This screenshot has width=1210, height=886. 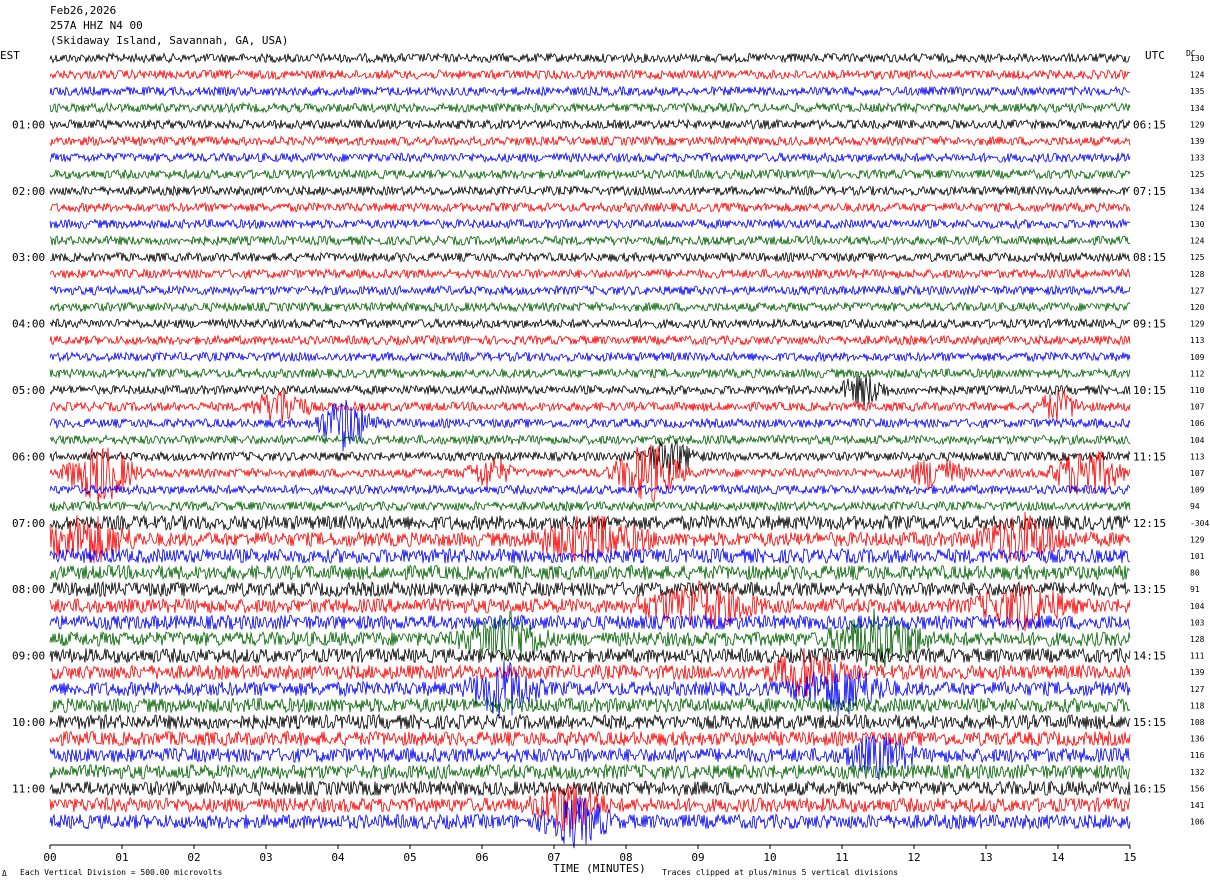 I want to click on dc-offset-label: 141, so click(x=1197, y=805).